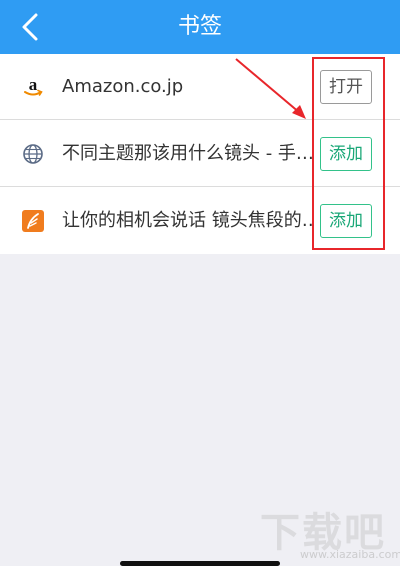 The width and height of the screenshot is (400, 566). Describe the element at coordinates (200, 563) in the screenshot. I see `home-indicator` at that location.